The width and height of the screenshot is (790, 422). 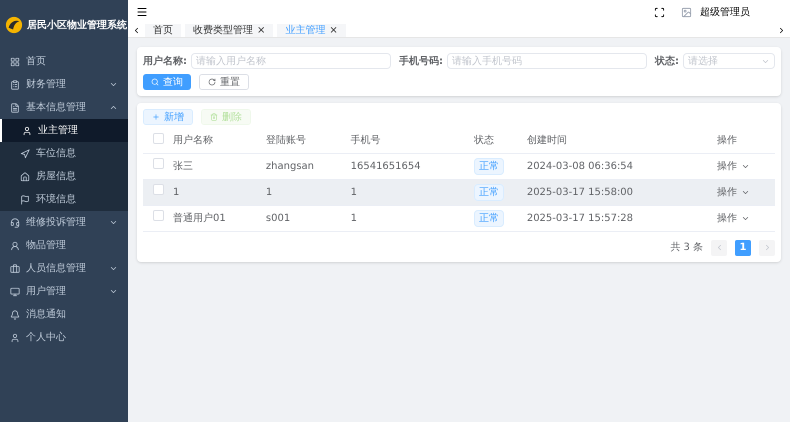 What do you see at coordinates (64, 199) in the screenshot?
I see `sidebar-subitem: 环境信息` at bounding box center [64, 199].